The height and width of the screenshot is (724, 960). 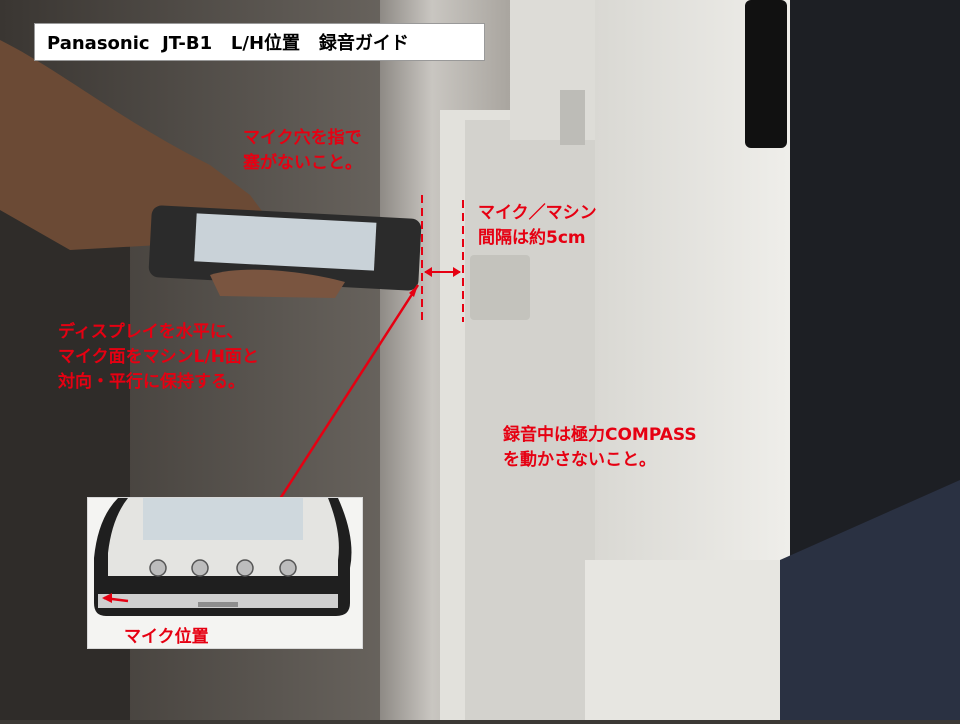 I want to click on annotation-line: 対向・平行に保持する。, so click(x=151, y=382).